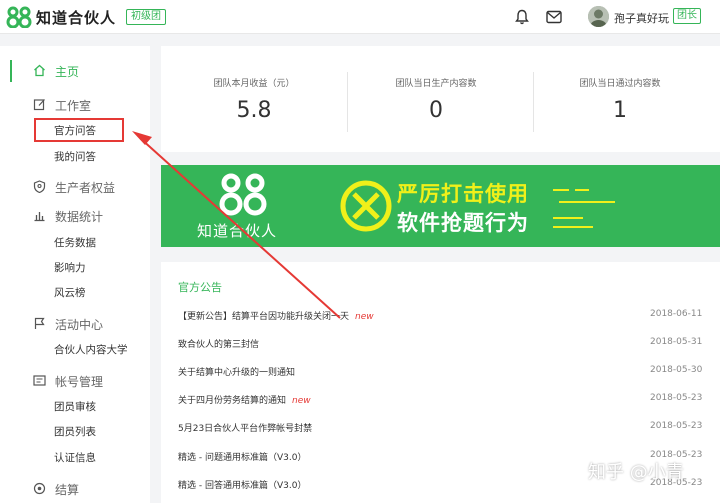 The width and height of the screenshot is (720, 503). I want to click on home-icon, so click(39, 70).